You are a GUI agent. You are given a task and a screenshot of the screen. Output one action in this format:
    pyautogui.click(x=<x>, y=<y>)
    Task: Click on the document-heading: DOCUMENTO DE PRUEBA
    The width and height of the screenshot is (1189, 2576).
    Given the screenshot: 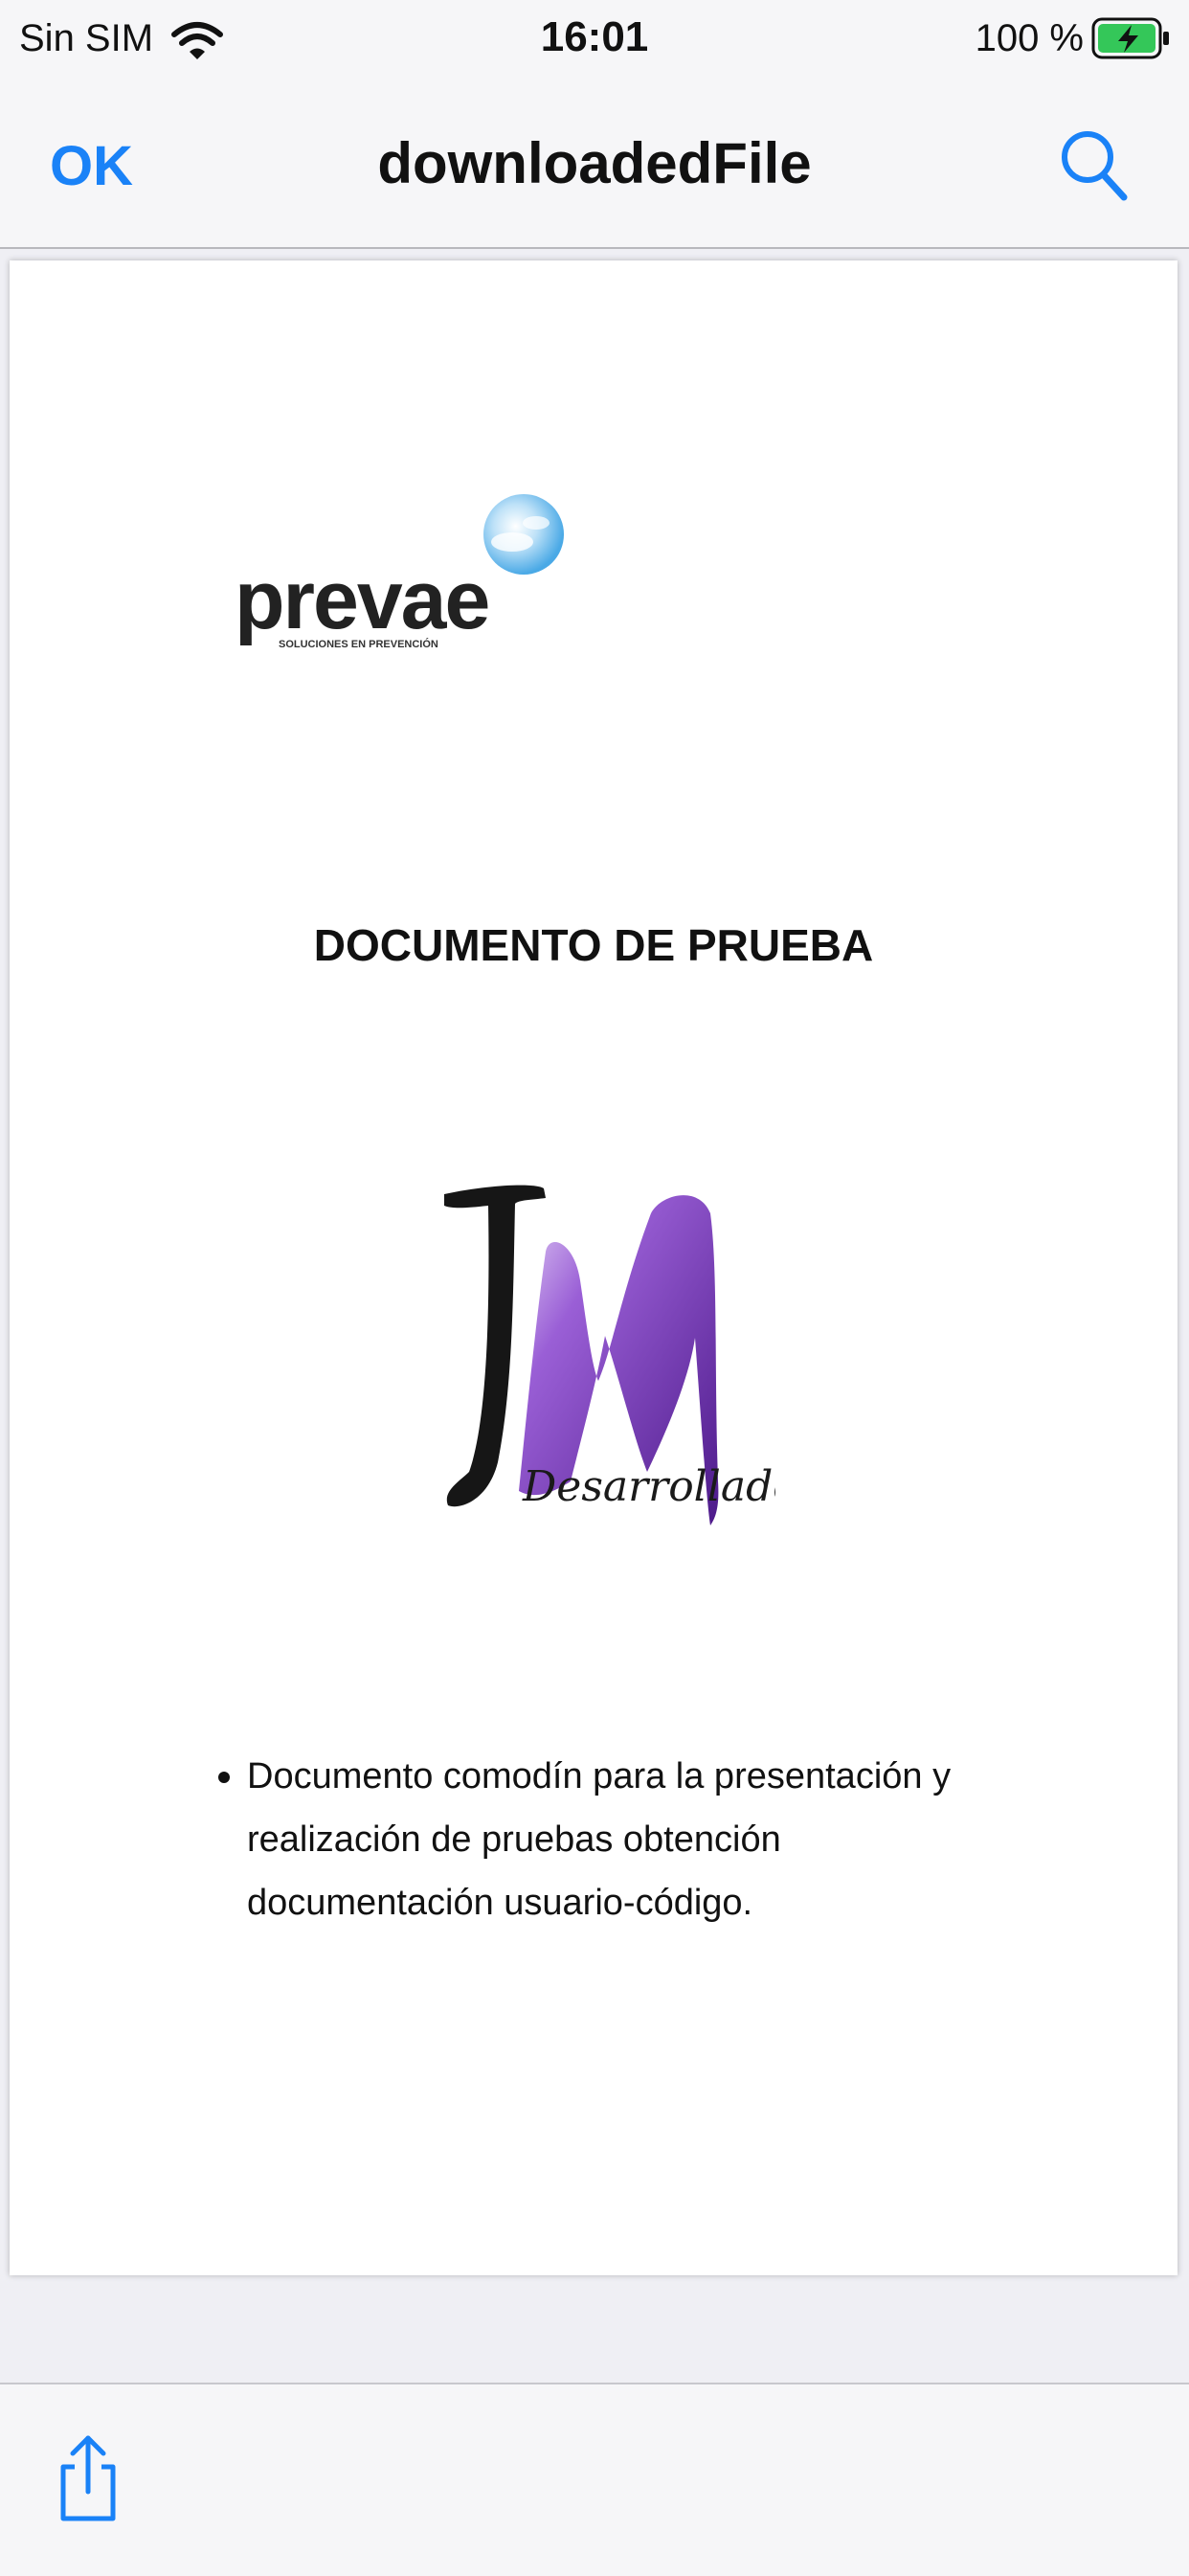 What is the action you would take?
    pyautogui.click(x=593, y=945)
    